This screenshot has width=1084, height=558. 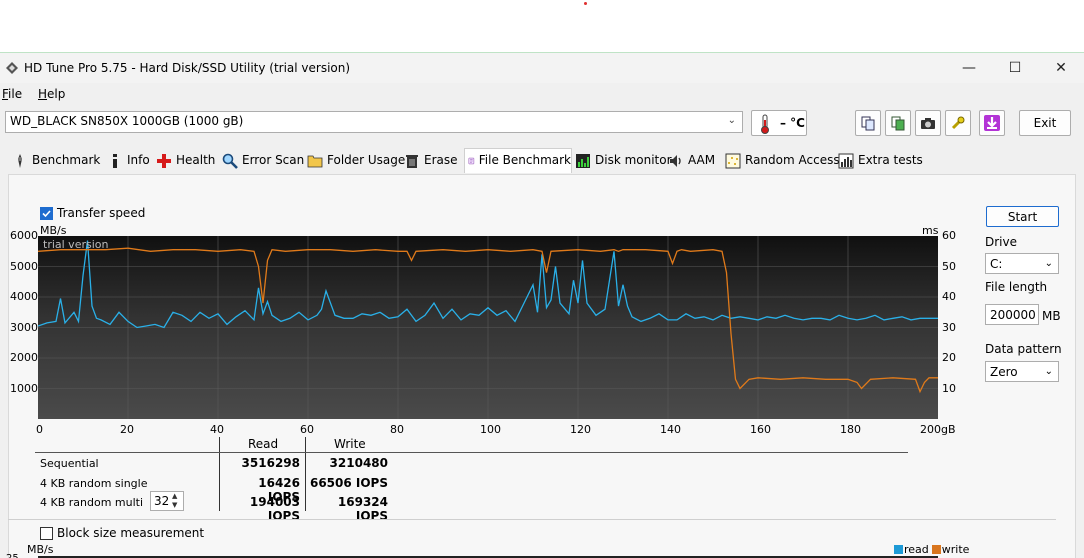 I want to click on drive-letter-value: C:, so click(x=996, y=264).